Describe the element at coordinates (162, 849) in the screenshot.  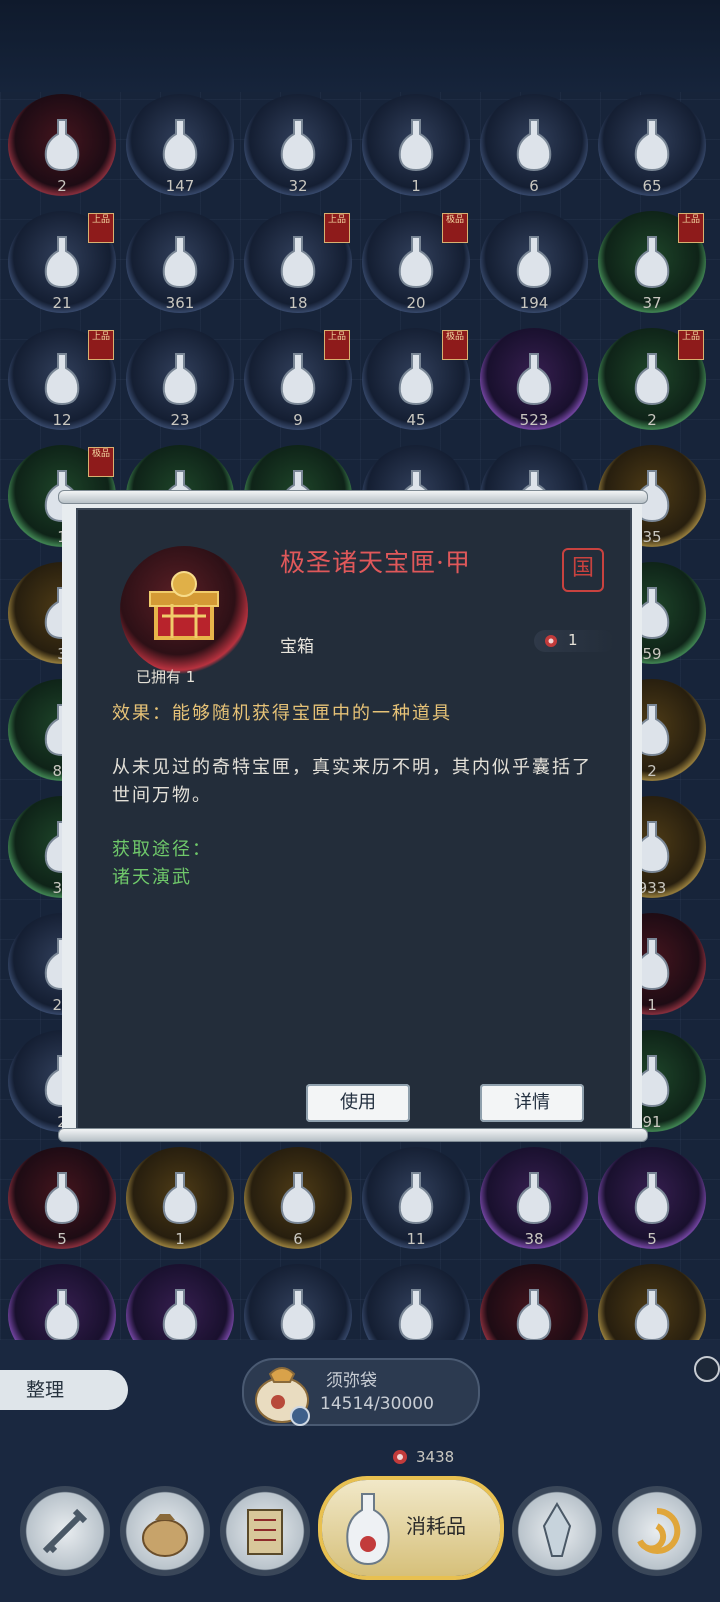
I see `source-title: 获取途径：` at that location.